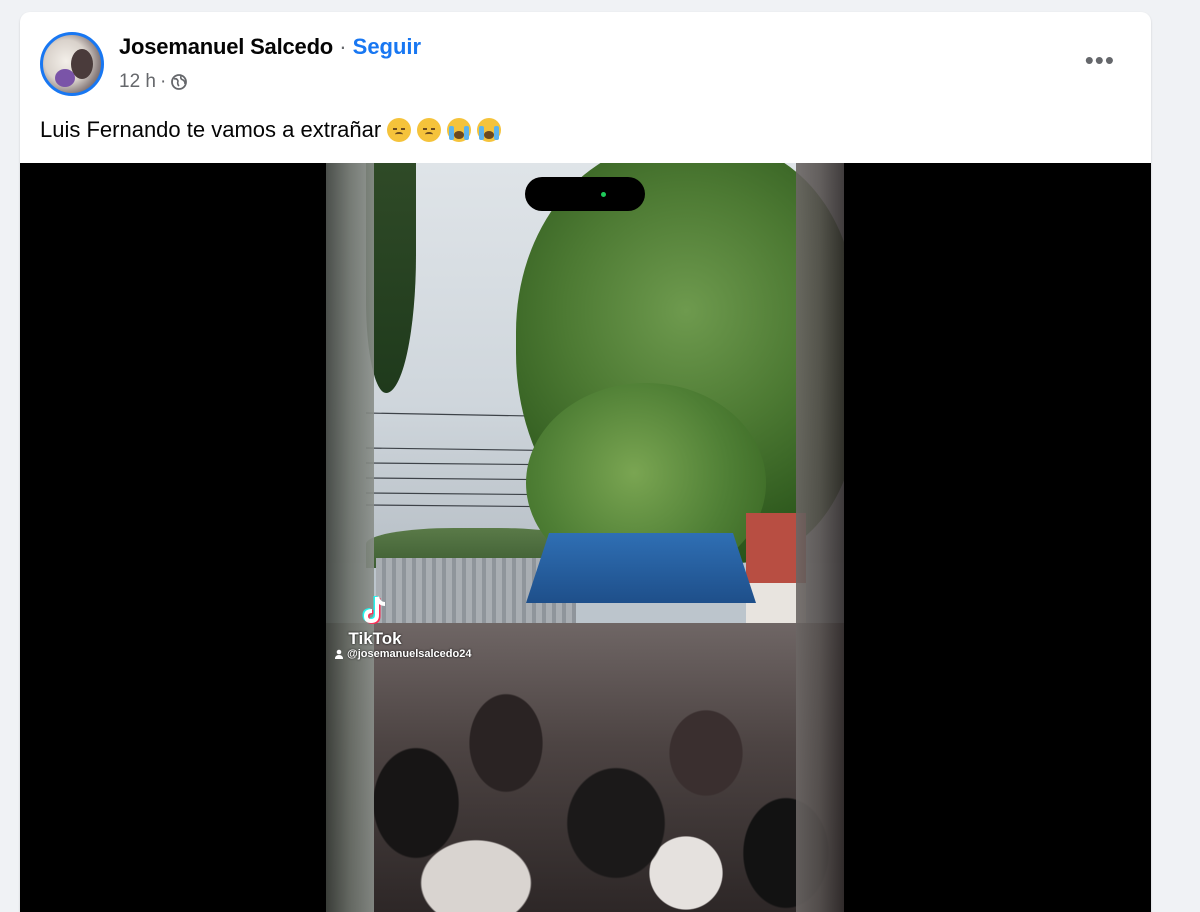  I want to click on author-line: Josemanuel Salcedo · Seguir, so click(270, 47).